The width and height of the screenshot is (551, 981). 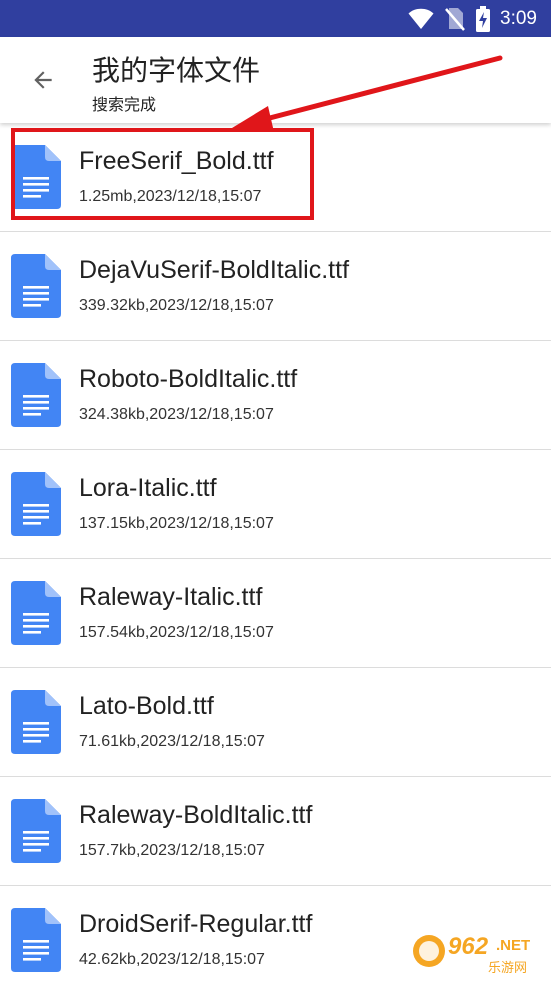 I want to click on file-meta: 339.32kb,2023/12/18,15:07, so click(x=176, y=305).